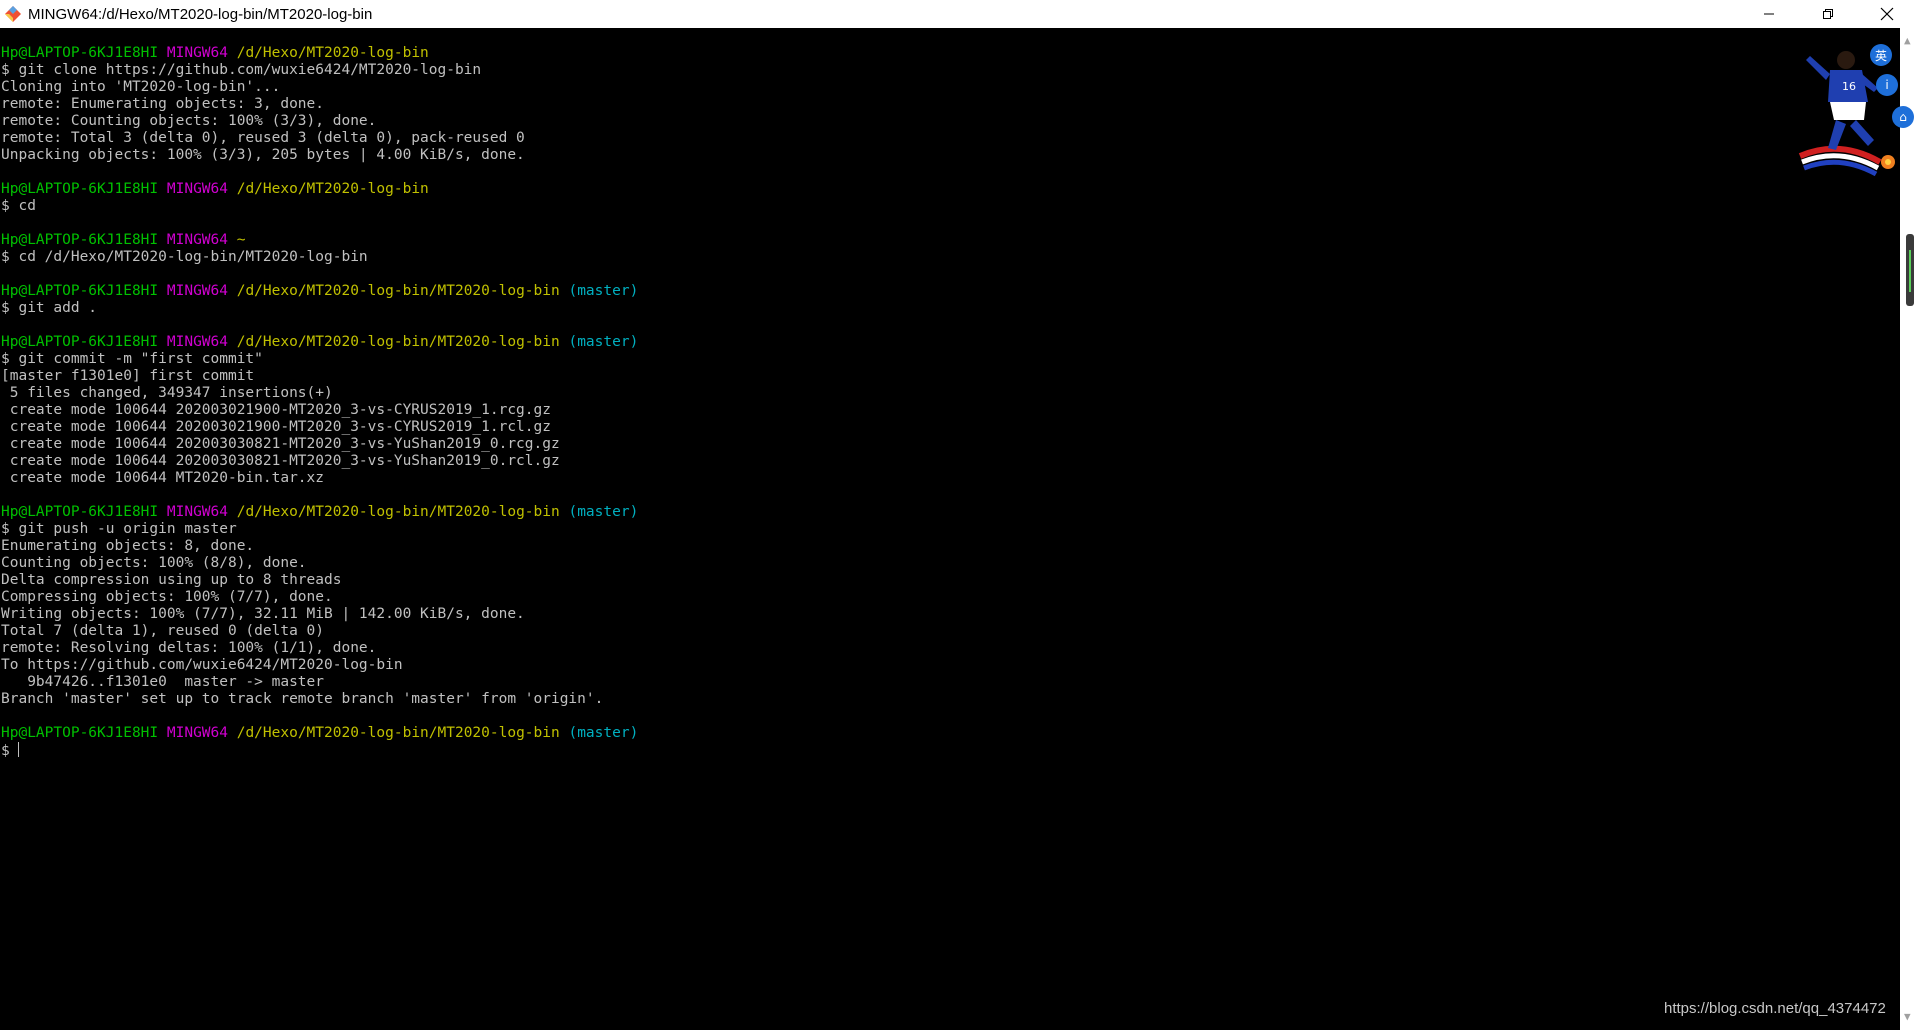 The width and height of the screenshot is (1920, 1030). I want to click on output-line: $ git add ., so click(49, 308).